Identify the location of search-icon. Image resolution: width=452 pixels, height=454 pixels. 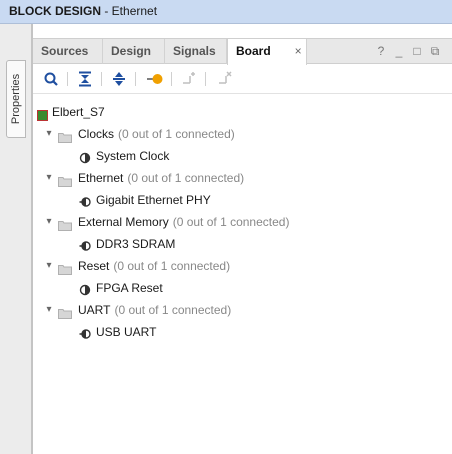
(51, 79).